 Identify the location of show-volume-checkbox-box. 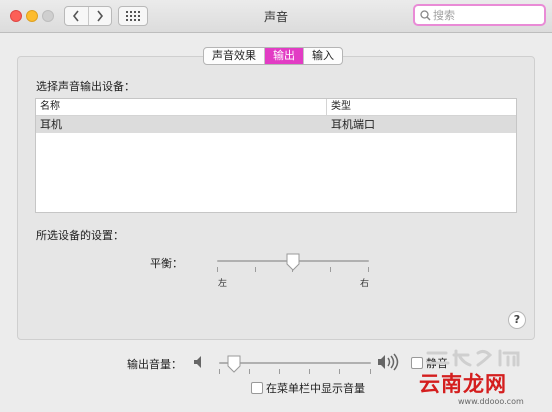
(257, 388).